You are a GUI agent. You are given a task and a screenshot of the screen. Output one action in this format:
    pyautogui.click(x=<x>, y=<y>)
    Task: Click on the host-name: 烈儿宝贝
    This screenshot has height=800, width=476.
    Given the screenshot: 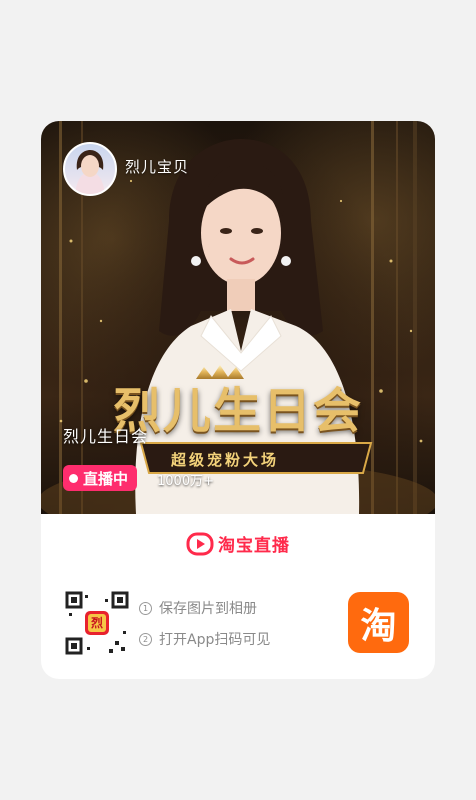 What is the action you would take?
    pyautogui.click(x=157, y=166)
    